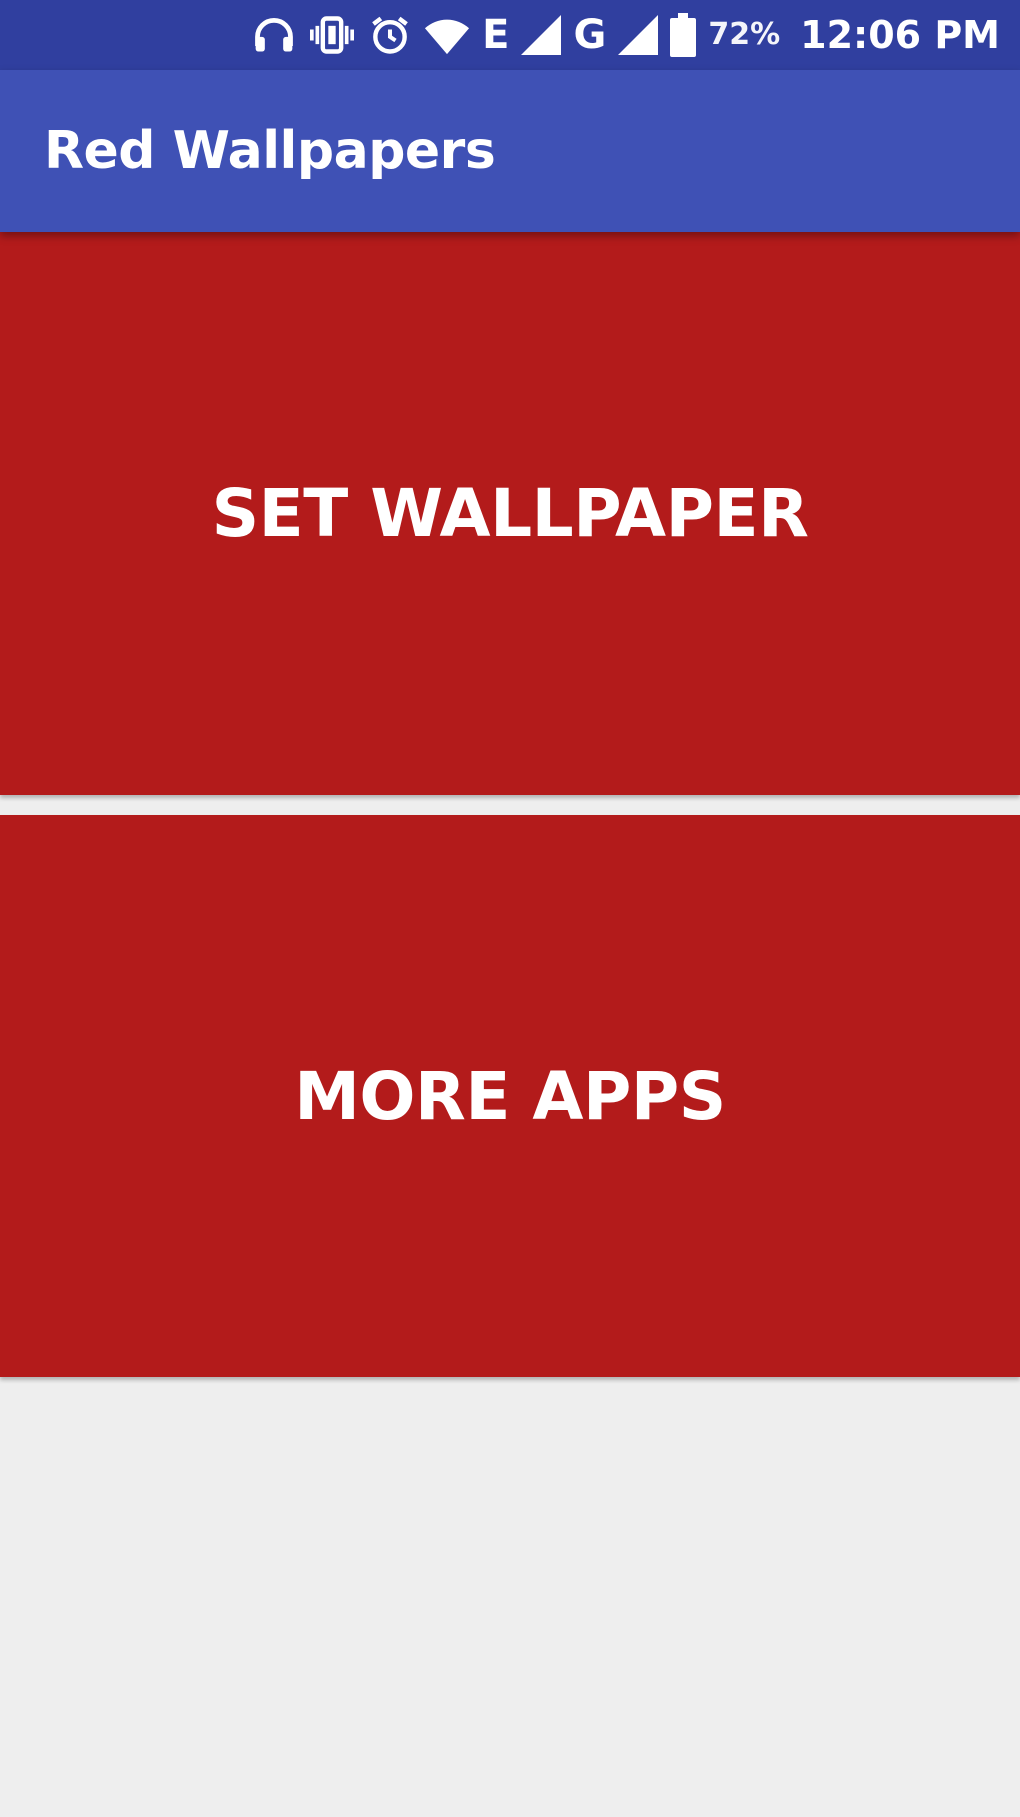  Describe the element at coordinates (270, 151) in the screenshot. I see `app-title: Red Wallpapers` at that location.